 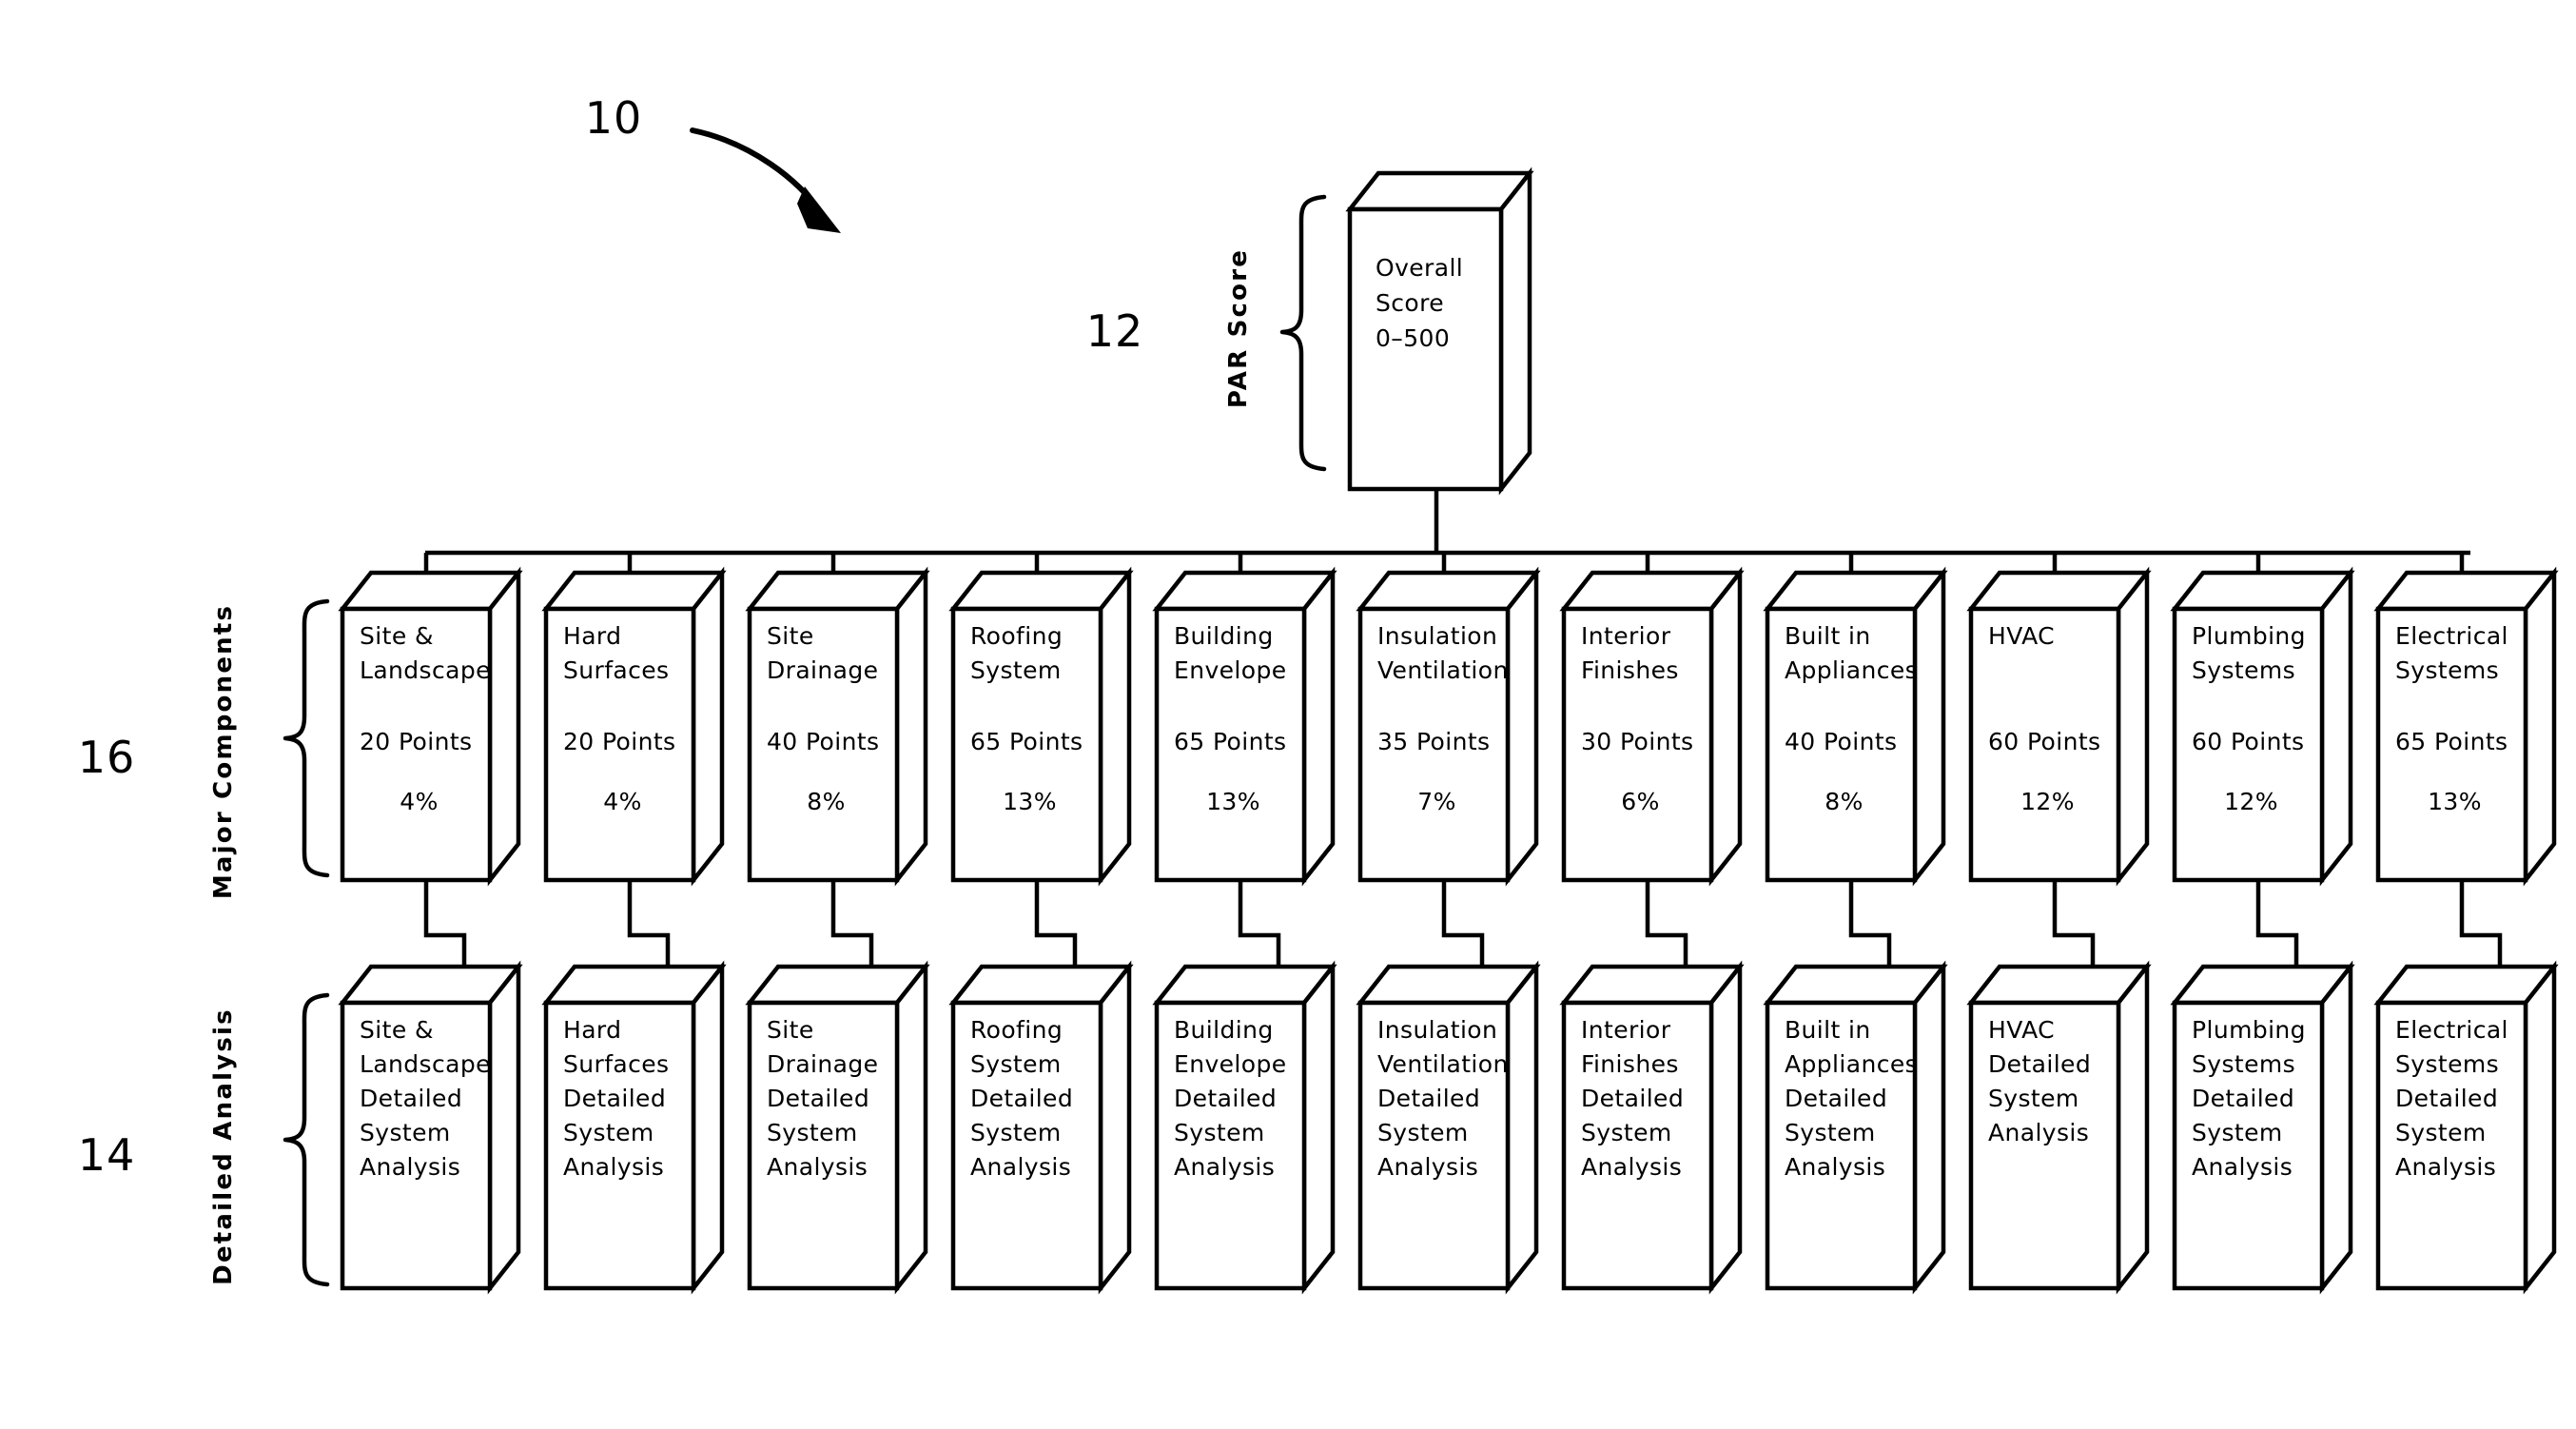 I want to click on detailed-analysis-line: Finishes, so click(x=1630, y=1064).